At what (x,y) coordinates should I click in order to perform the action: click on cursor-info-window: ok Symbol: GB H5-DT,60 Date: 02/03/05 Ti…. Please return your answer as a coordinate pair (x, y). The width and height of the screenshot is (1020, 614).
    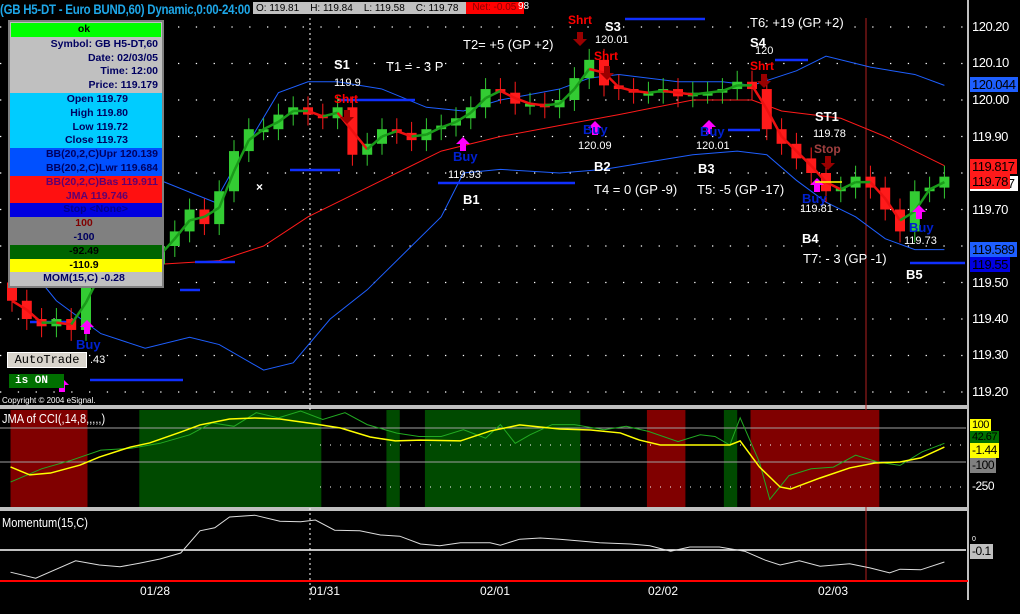
    Looking at the image, I should click on (86, 154).